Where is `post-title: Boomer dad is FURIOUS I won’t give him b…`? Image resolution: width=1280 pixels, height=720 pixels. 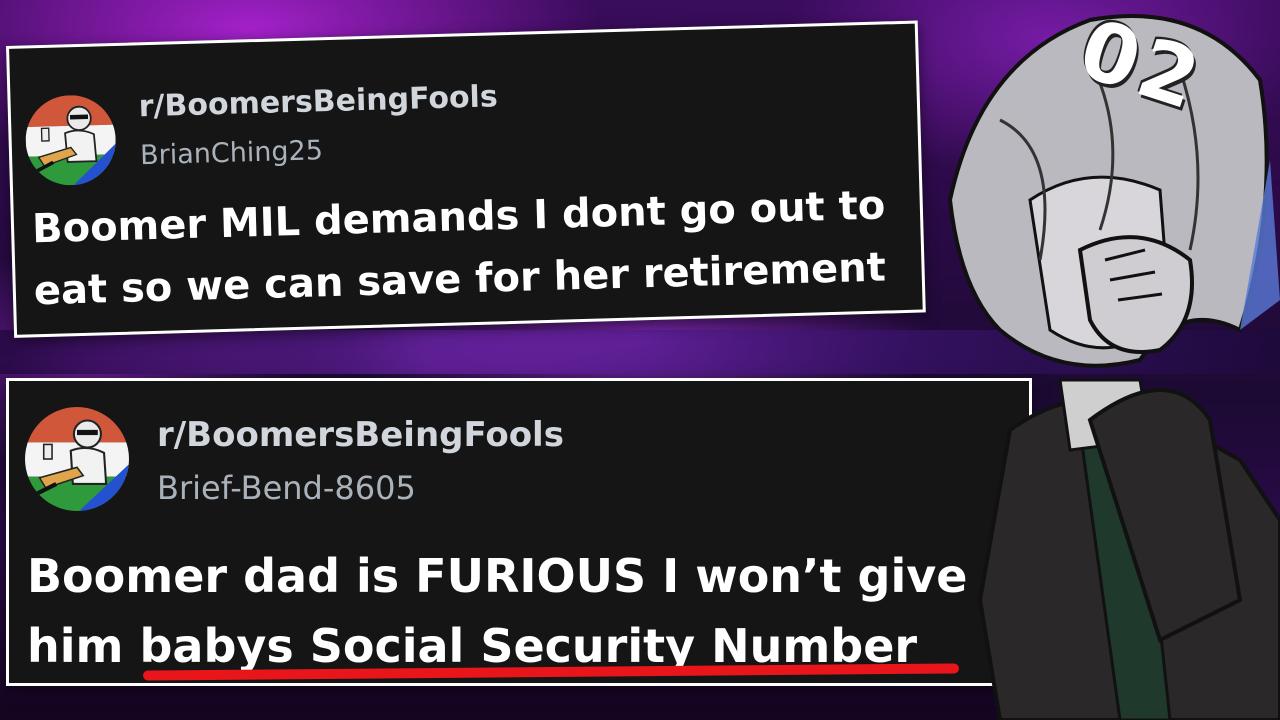 post-title: Boomer dad is FURIOUS I won’t give him b… is located at coordinates (497, 611).